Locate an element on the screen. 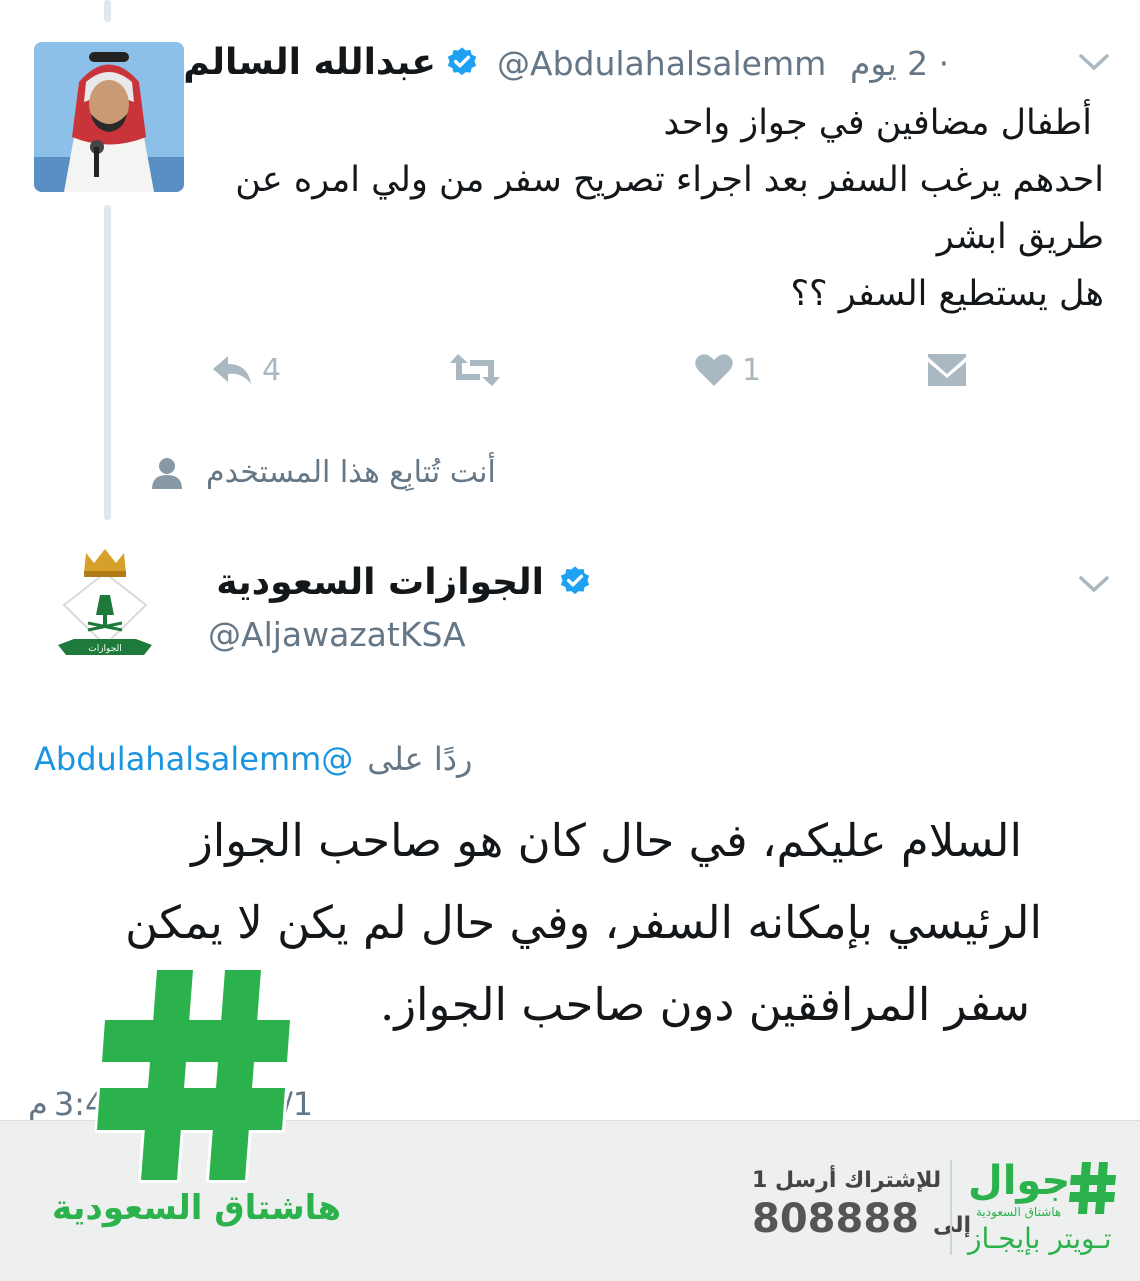 The width and height of the screenshot is (1140, 1281). tweet-time: · 2 يوم is located at coordinates (899, 63).